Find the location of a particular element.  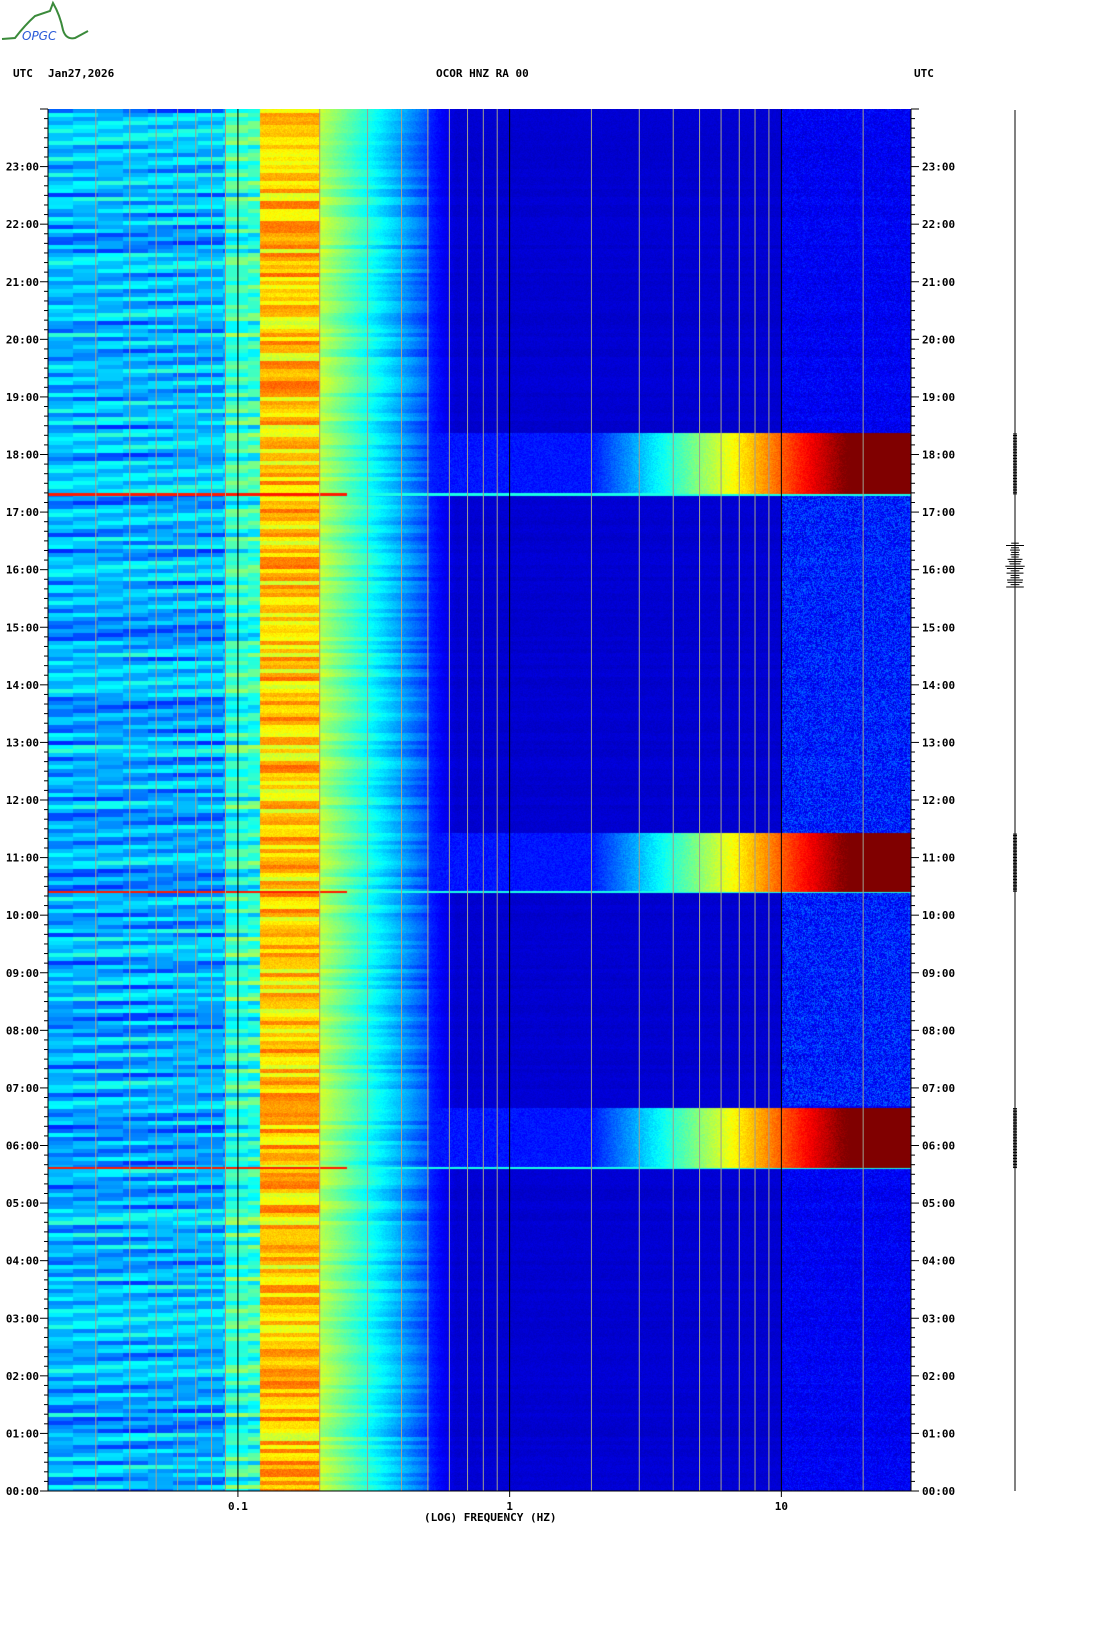

y-tick-label-left: 03:00 is located at coordinates (22, 1318).